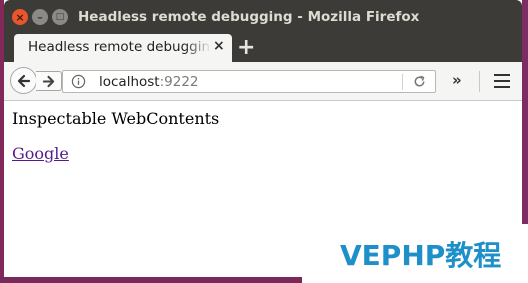 This screenshot has height=283, width=528. Describe the element at coordinates (479, 81) in the screenshot. I see `toolbar-divider` at that location.